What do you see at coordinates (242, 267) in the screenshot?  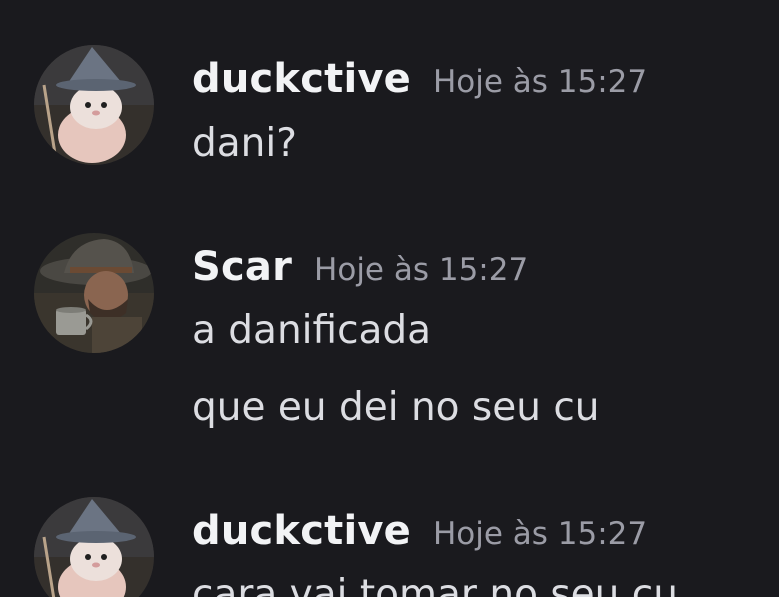 I see `username: Scar` at bounding box center [242, 267].